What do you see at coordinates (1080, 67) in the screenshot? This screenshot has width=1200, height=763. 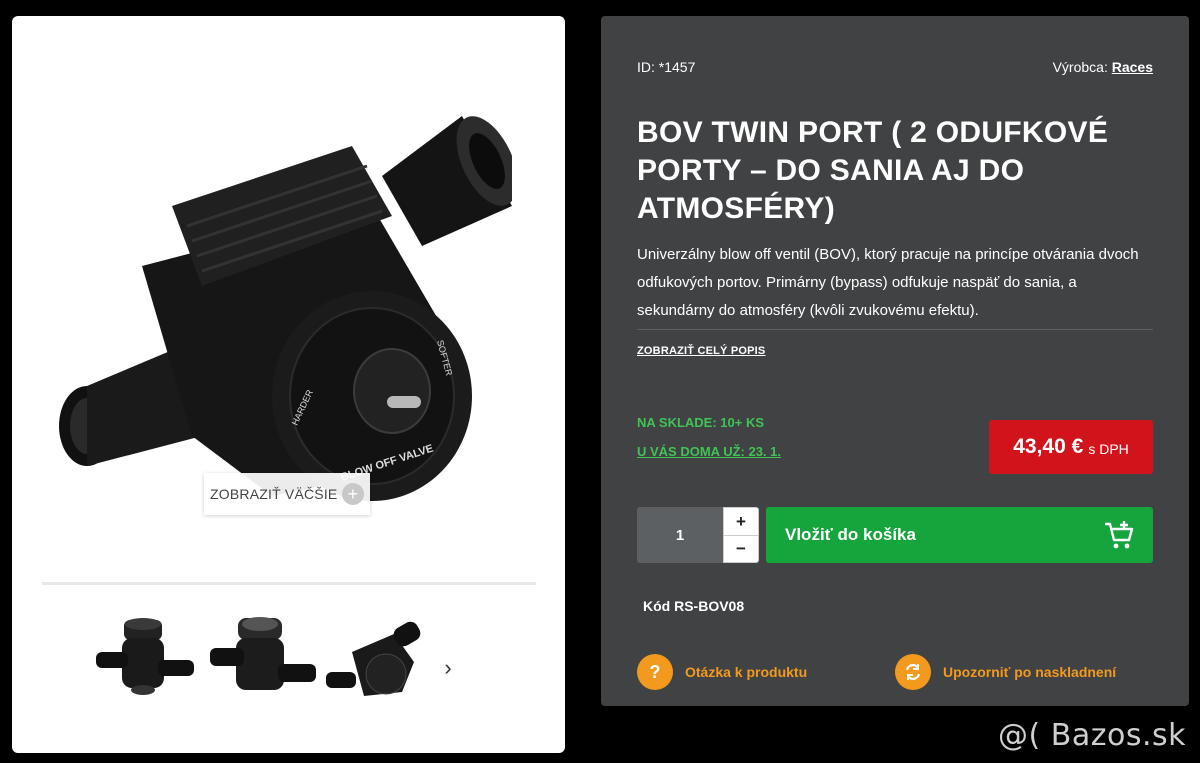 I see `manufacturer-label: Výrobca:` at bounding box center [1080, 67].